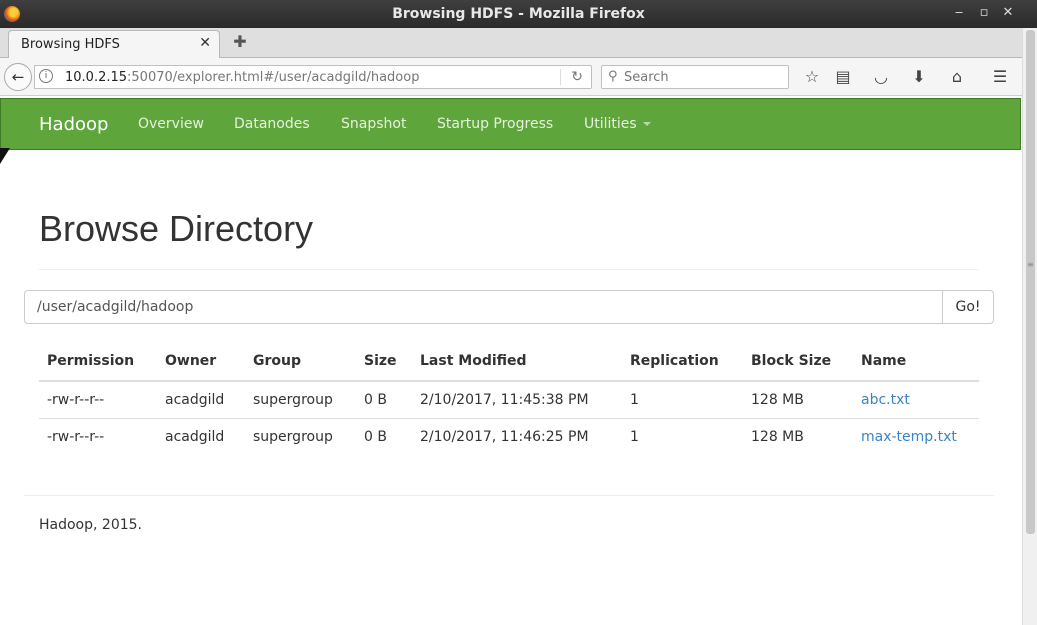  I want to click on file-link: max-temp.txt, so click(909, 437).